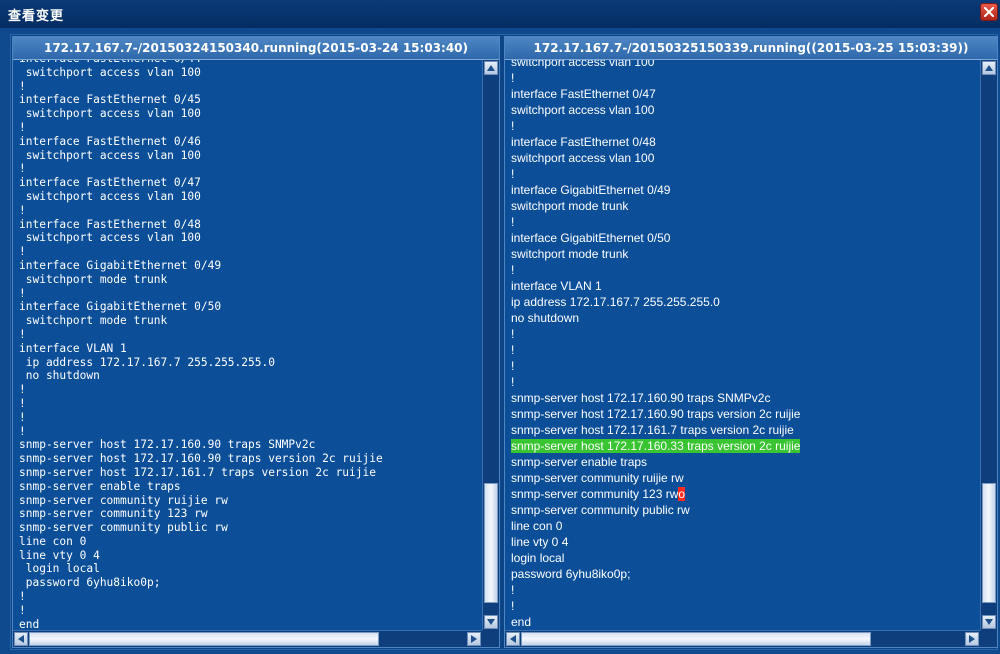 This screenshot has width=1000, height=654. Describe the element at coordinates (972, 639) in the screenshot. I see `right-scroll-right-button` at that location.